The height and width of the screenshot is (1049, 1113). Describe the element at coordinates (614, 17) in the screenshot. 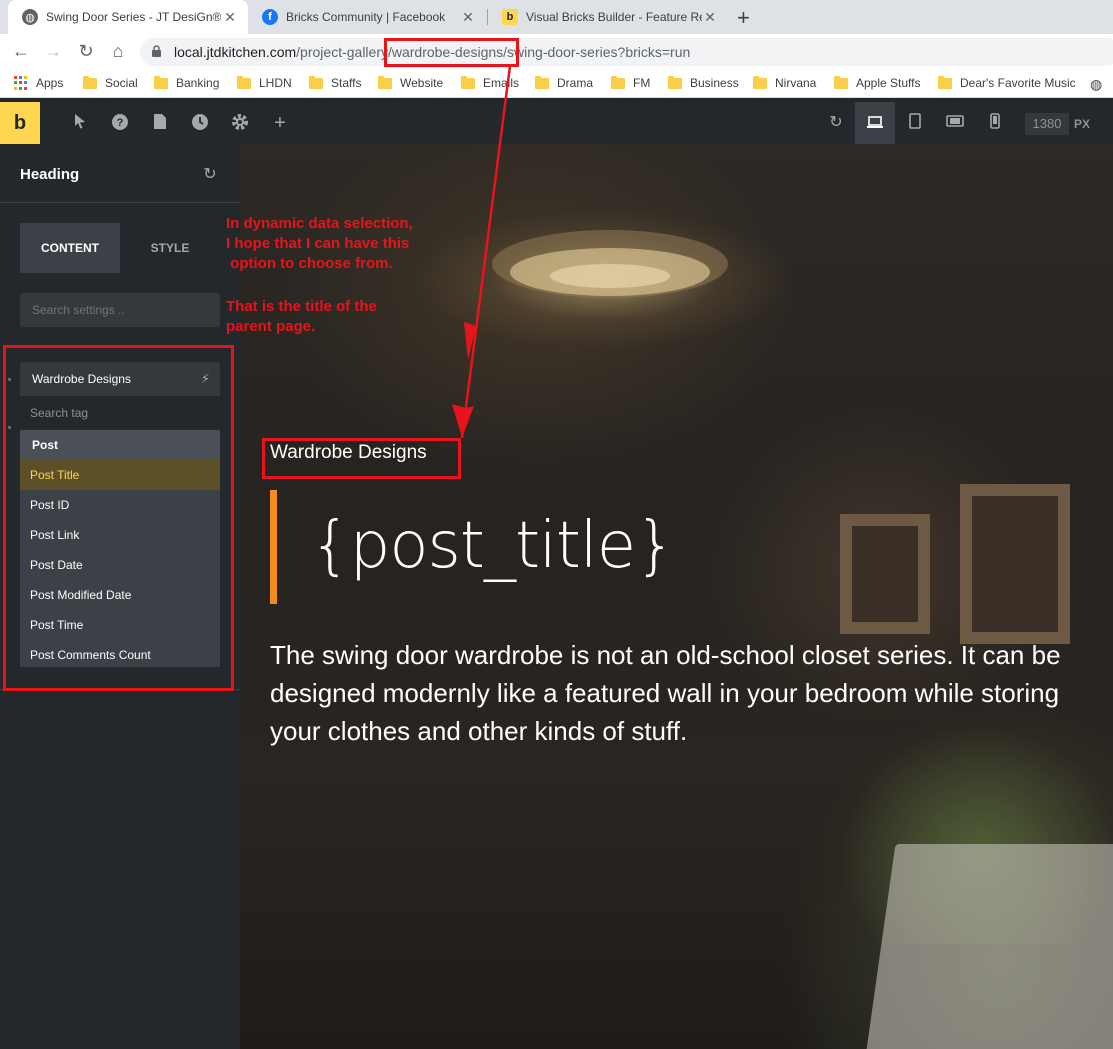

I see `tab-title: Visual Bricks Builder - Feature Re` at that location.